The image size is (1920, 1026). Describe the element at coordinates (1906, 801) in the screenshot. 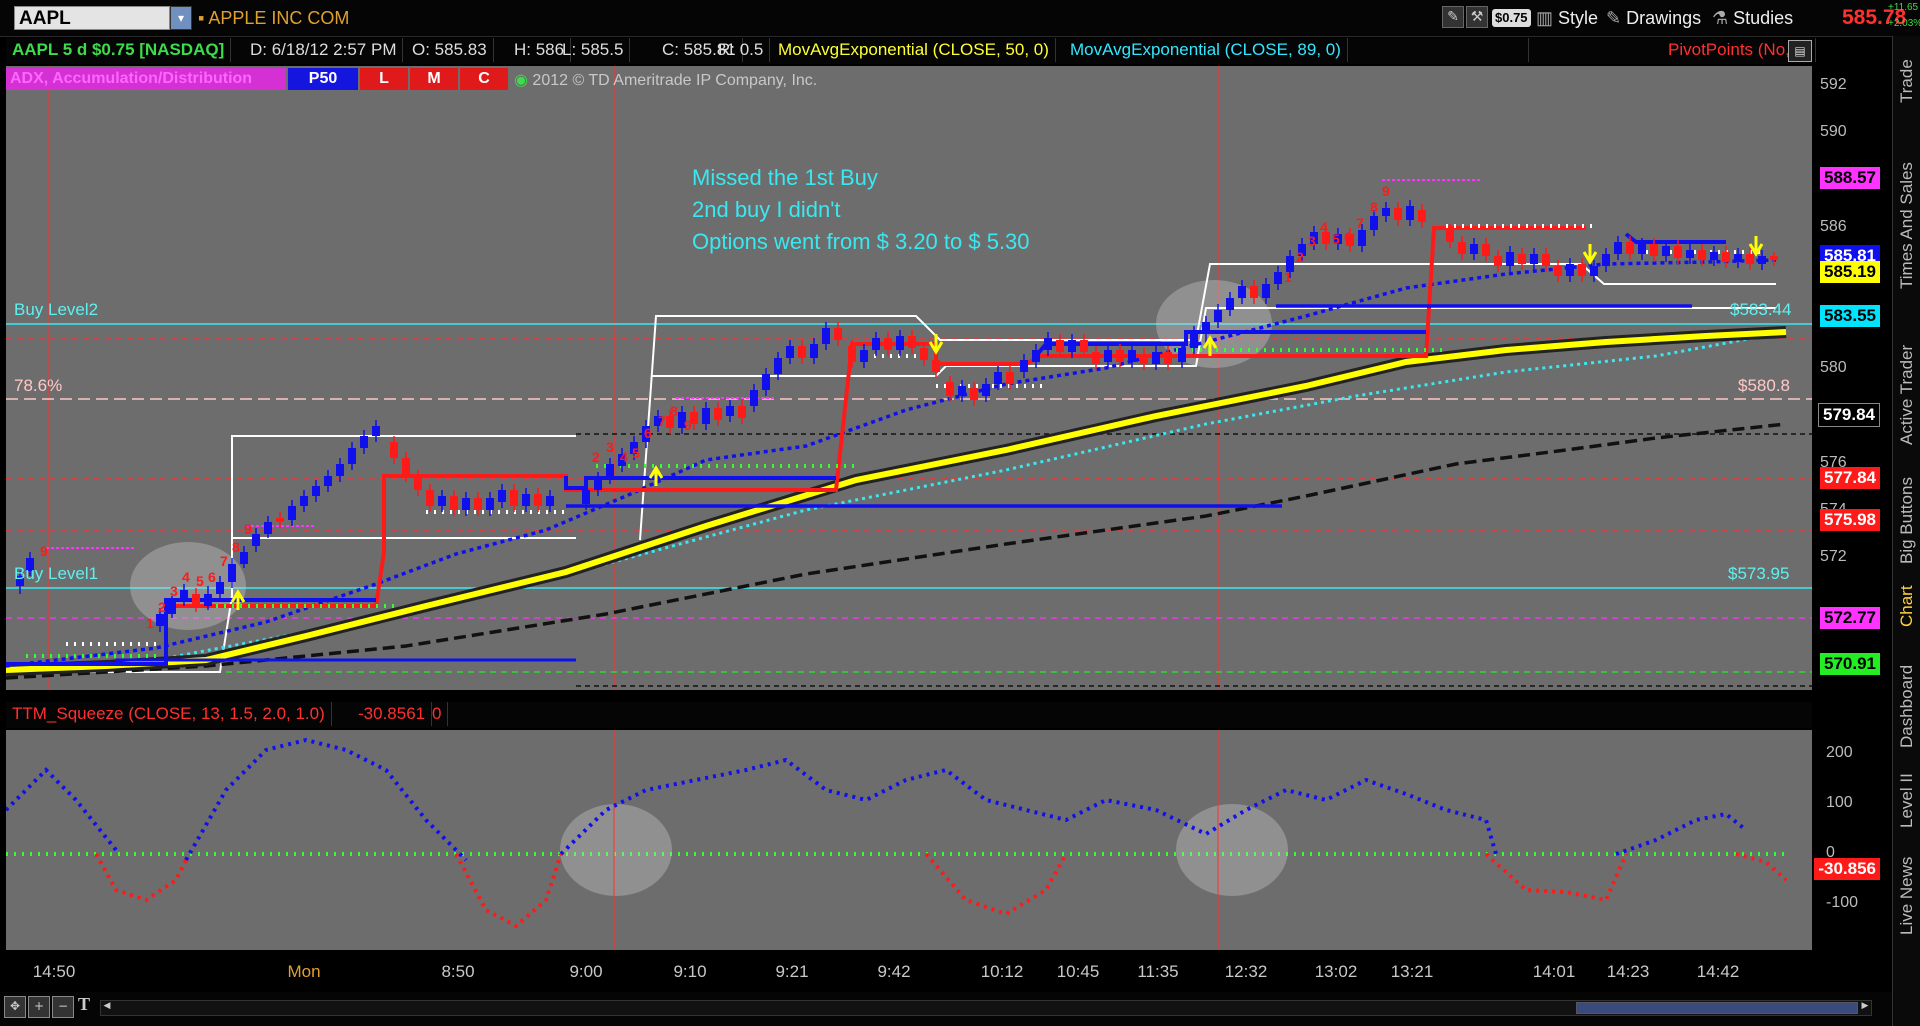

I see `sidebar-tab: Level II` at that location.